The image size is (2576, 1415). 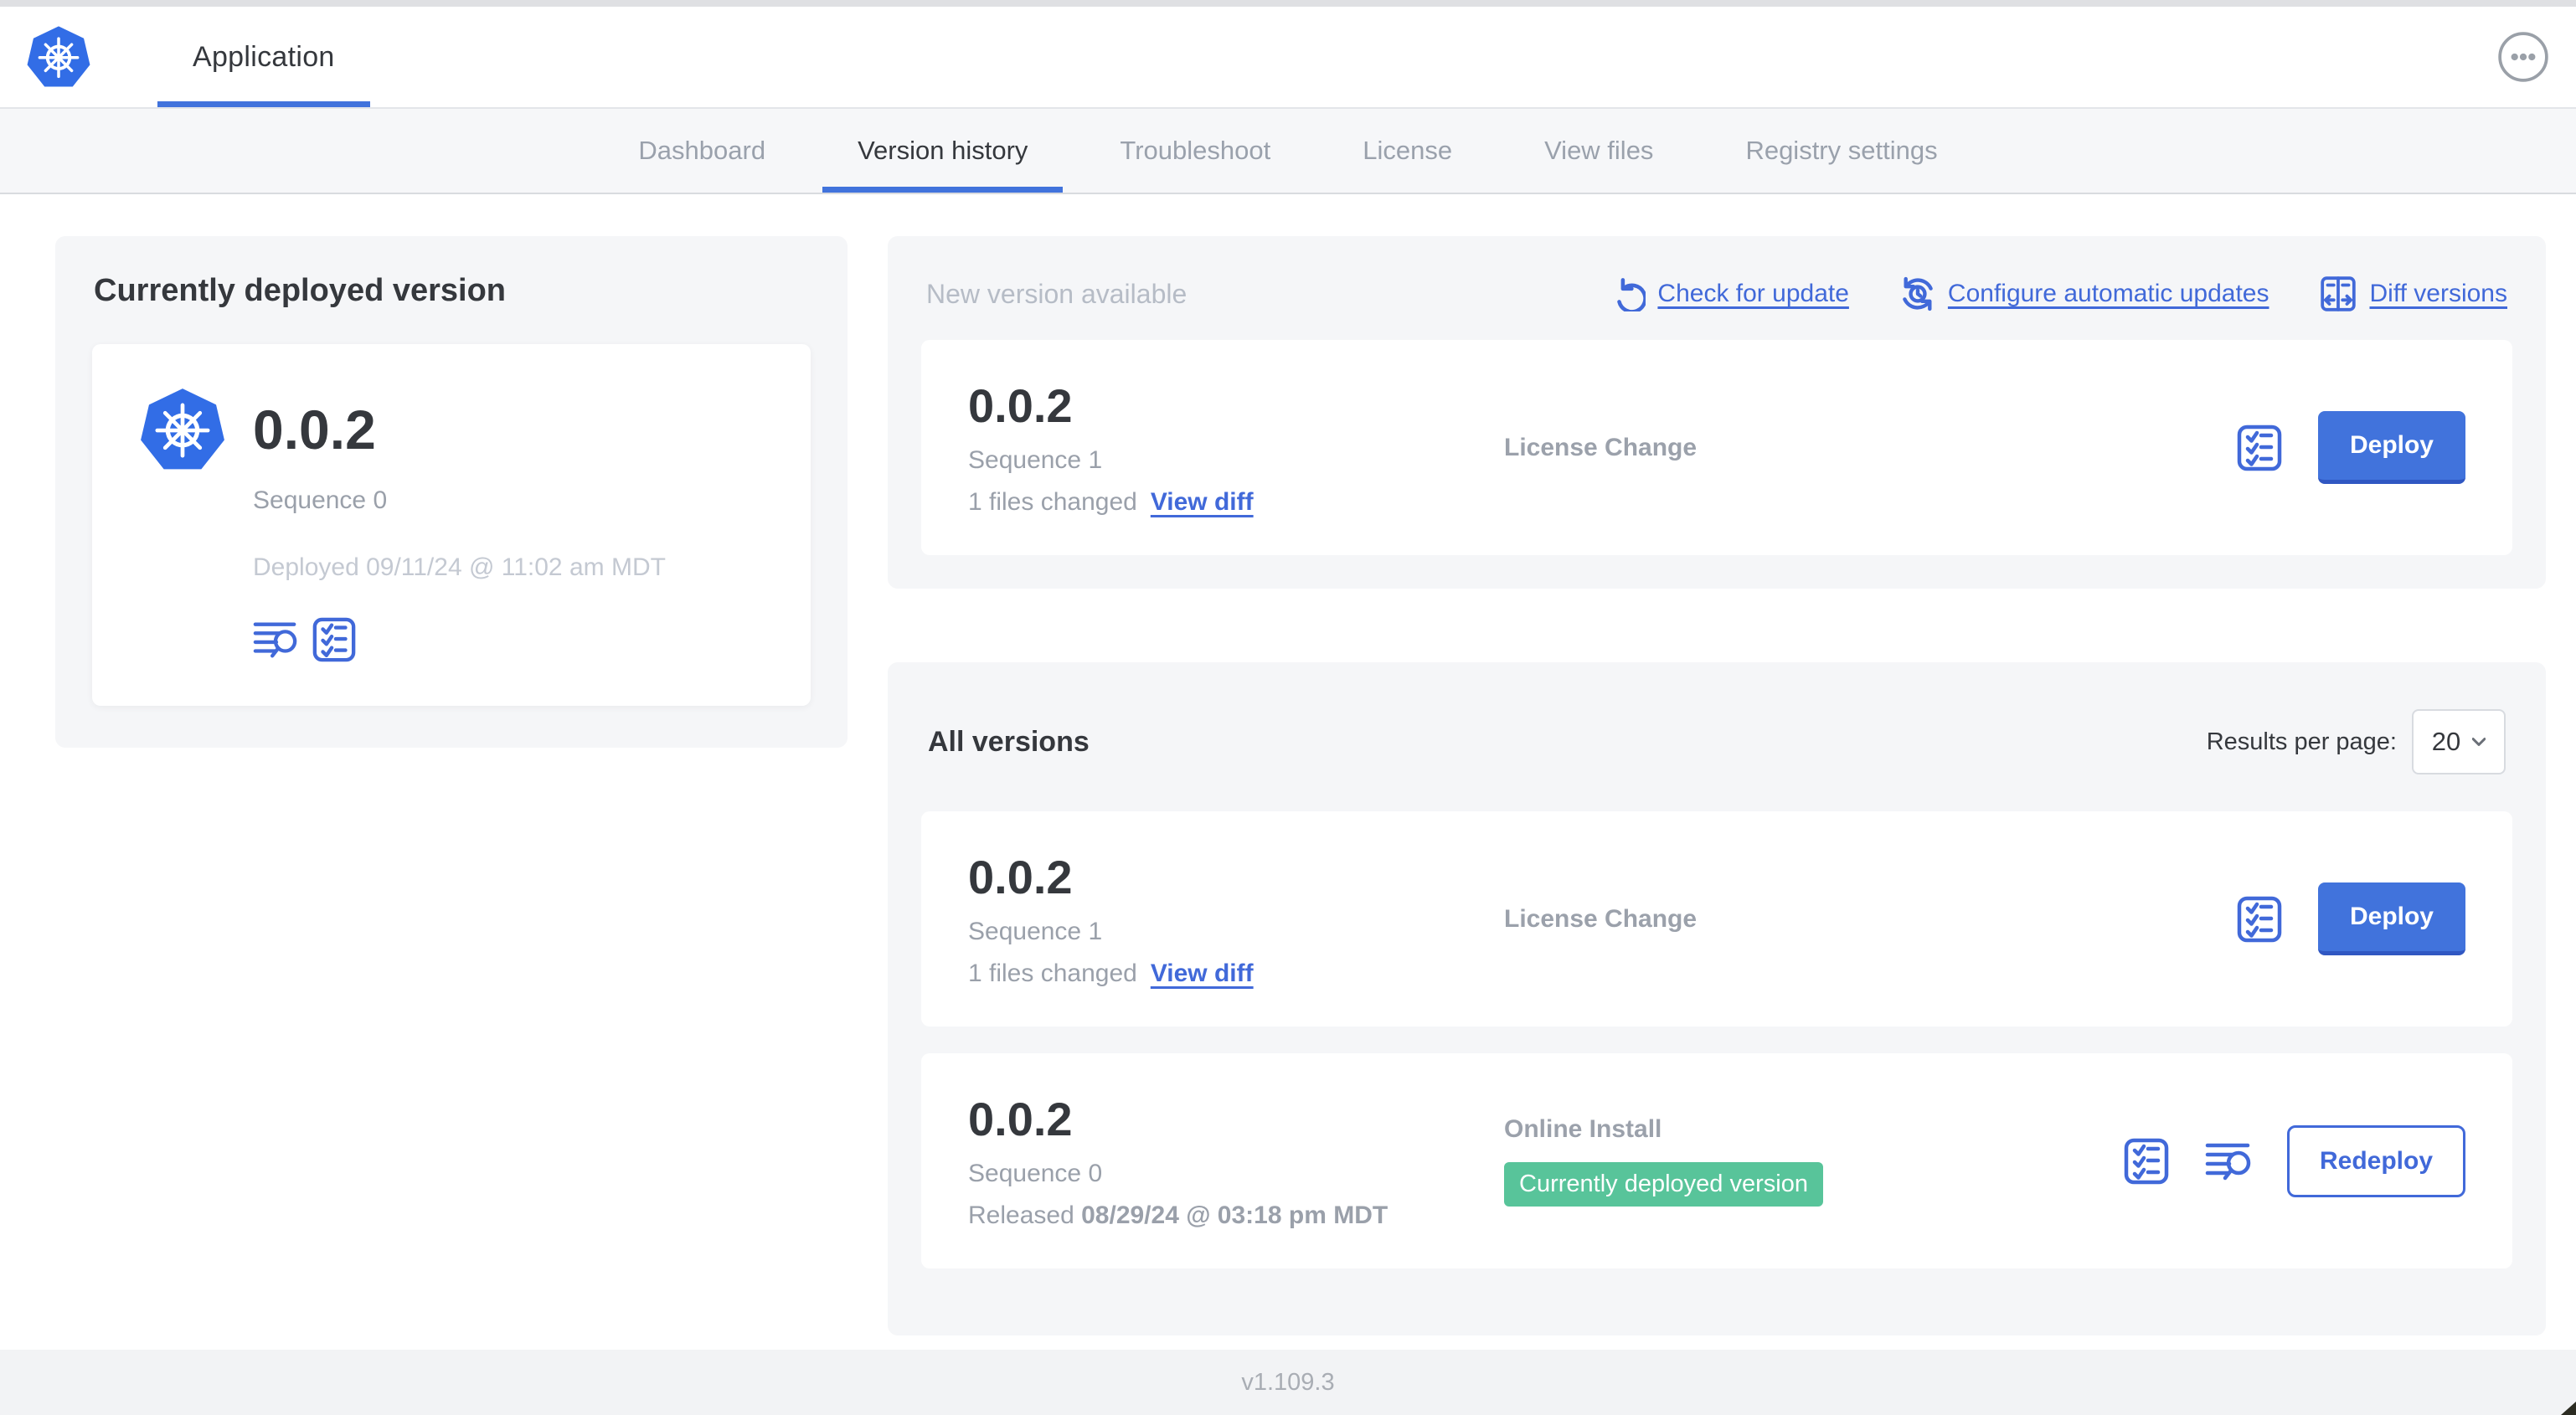 I want to click on app-footer: v1.109.3, so click(x=1288, y=1382).